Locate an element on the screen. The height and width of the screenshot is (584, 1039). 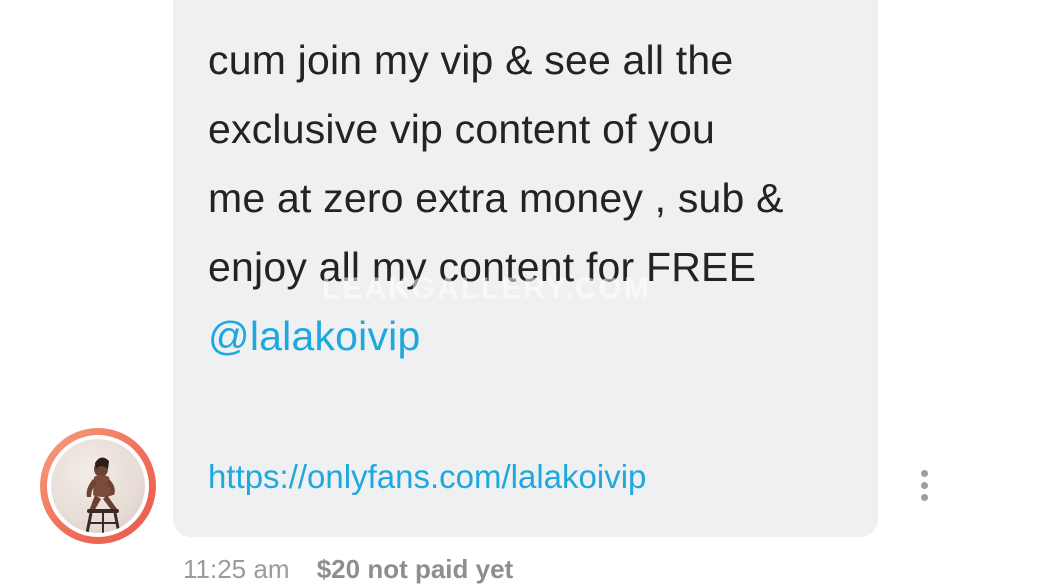
mention-link: @lalakoivip is located at coordinates (314, 336).